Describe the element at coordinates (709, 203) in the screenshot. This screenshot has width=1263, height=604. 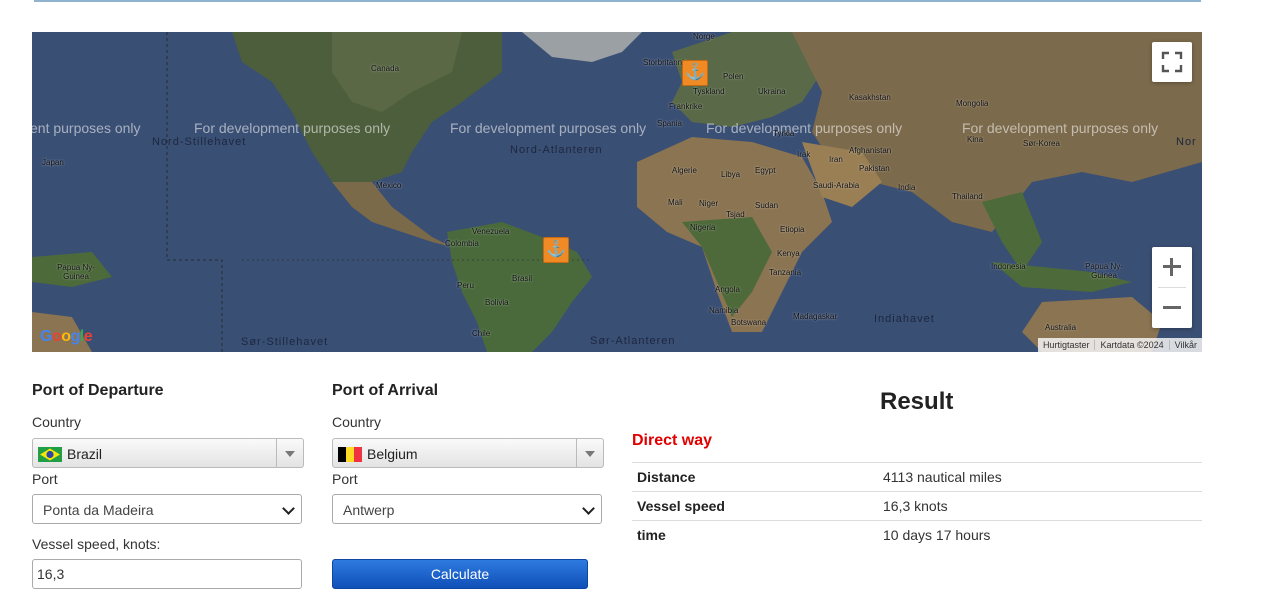
I see `country-label: Niger` at that location.